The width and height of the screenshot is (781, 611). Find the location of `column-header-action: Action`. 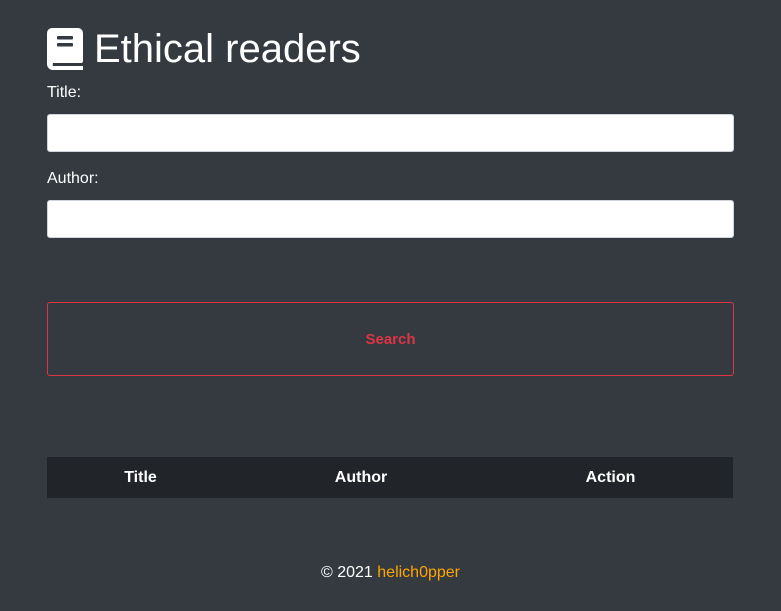

column-header-action: Action is located at coordinates (610, 477).